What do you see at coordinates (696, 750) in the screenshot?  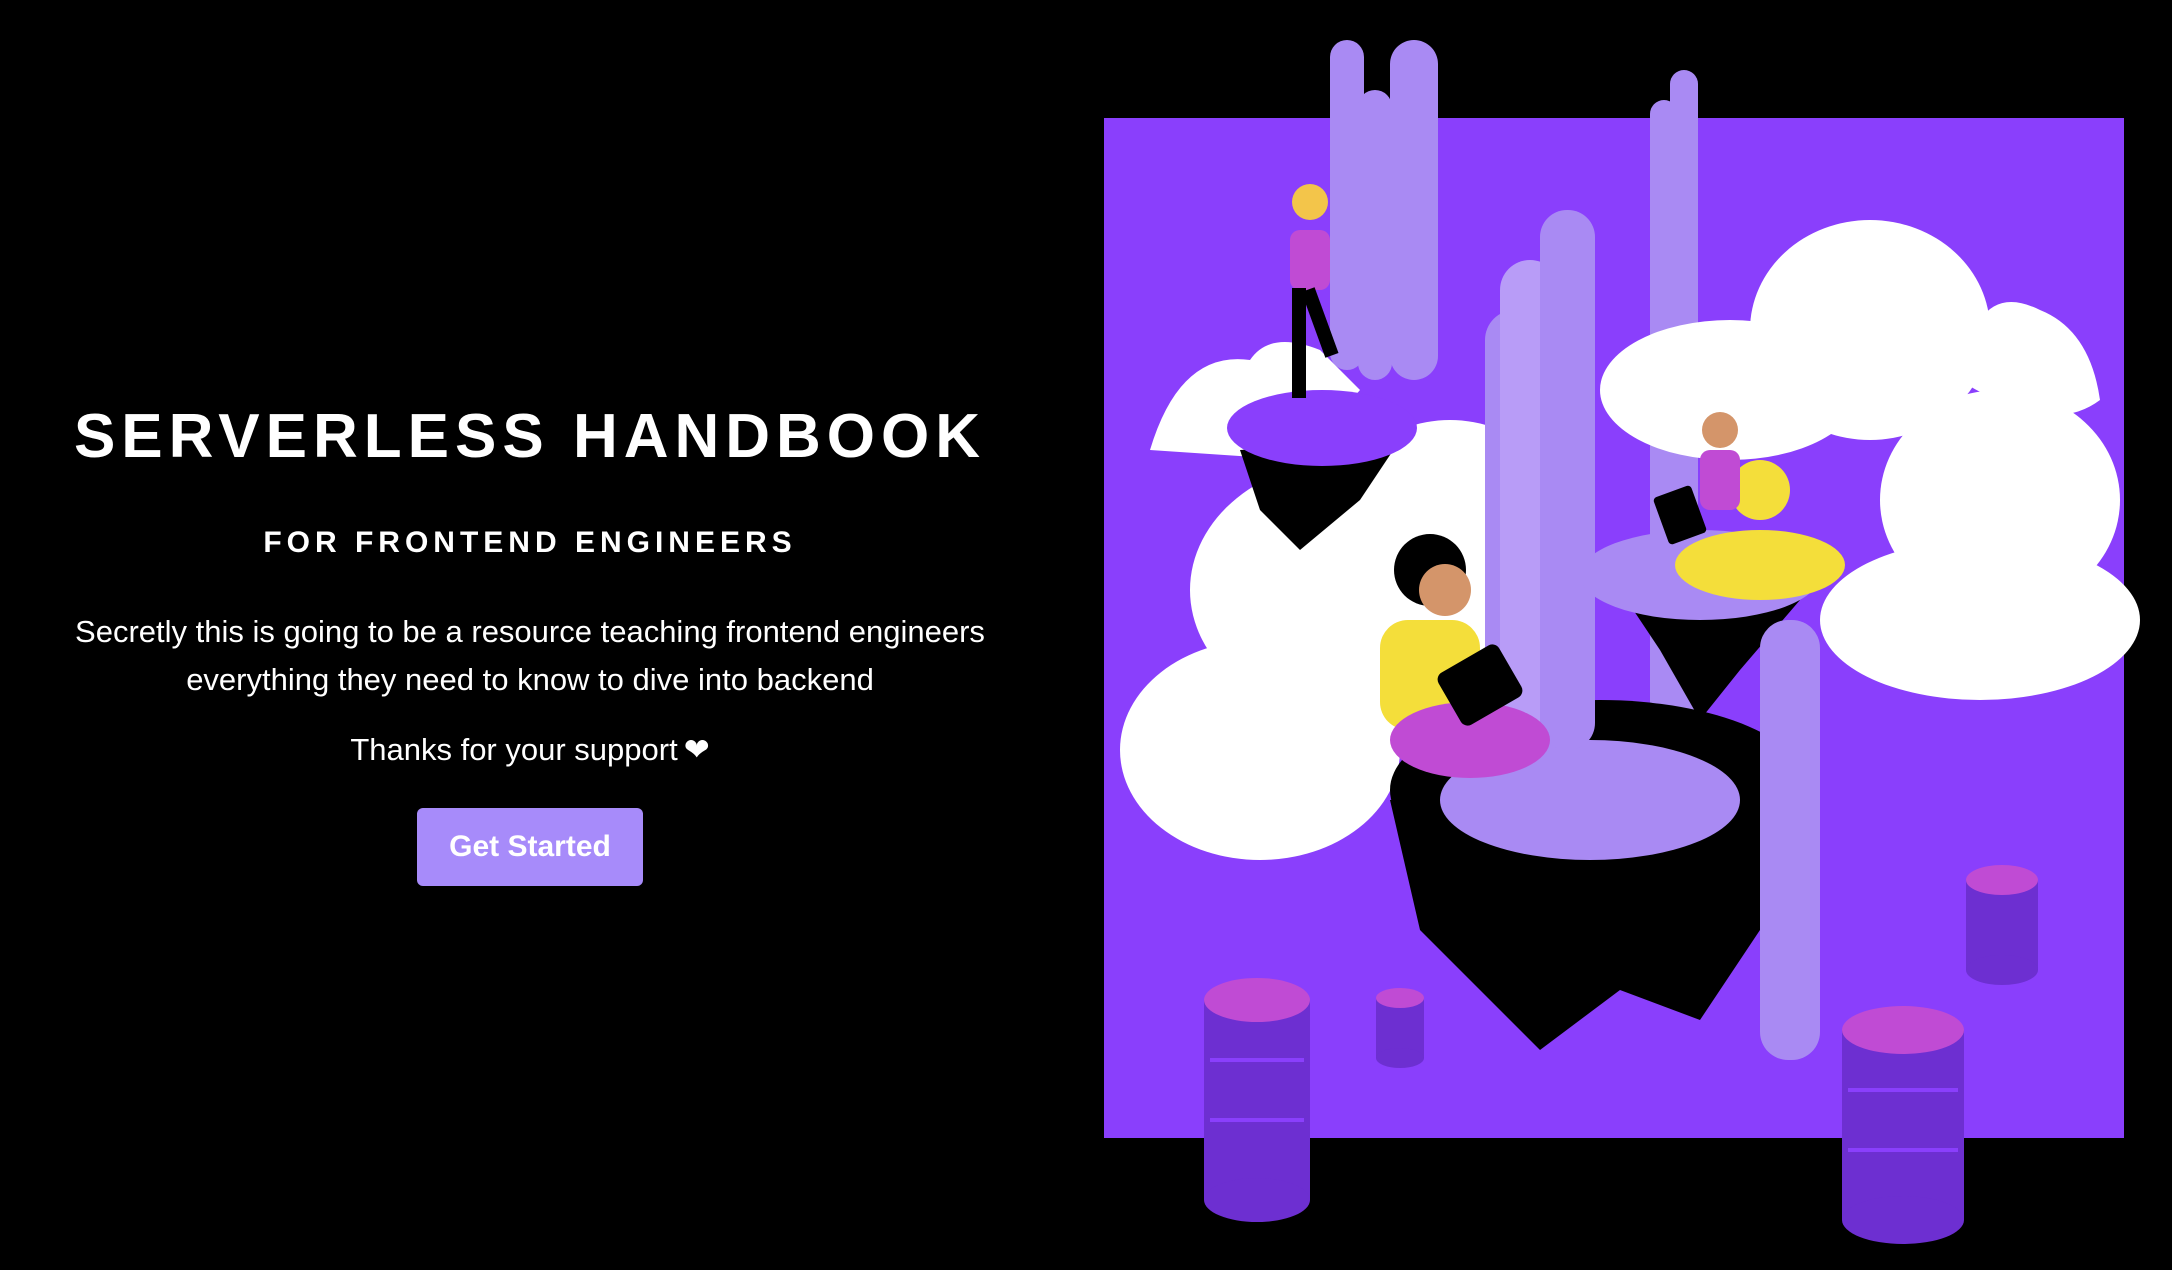 I see `heart-icon: ❤` at bounding box center [696, 750].